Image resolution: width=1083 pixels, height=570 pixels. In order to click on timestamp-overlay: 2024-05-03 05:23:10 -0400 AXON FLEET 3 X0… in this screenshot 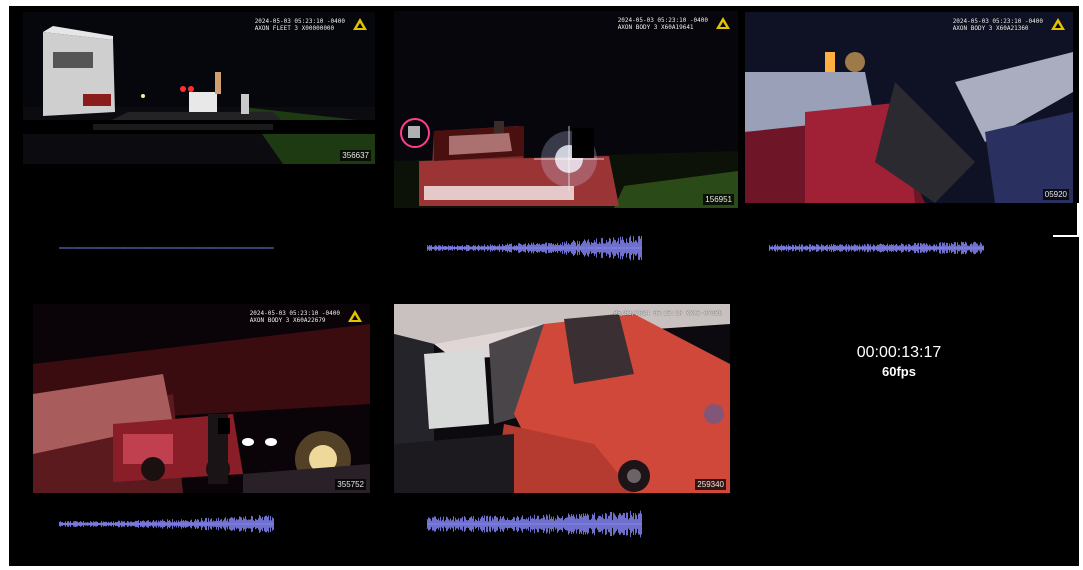, I will do `click(299, 25)`.